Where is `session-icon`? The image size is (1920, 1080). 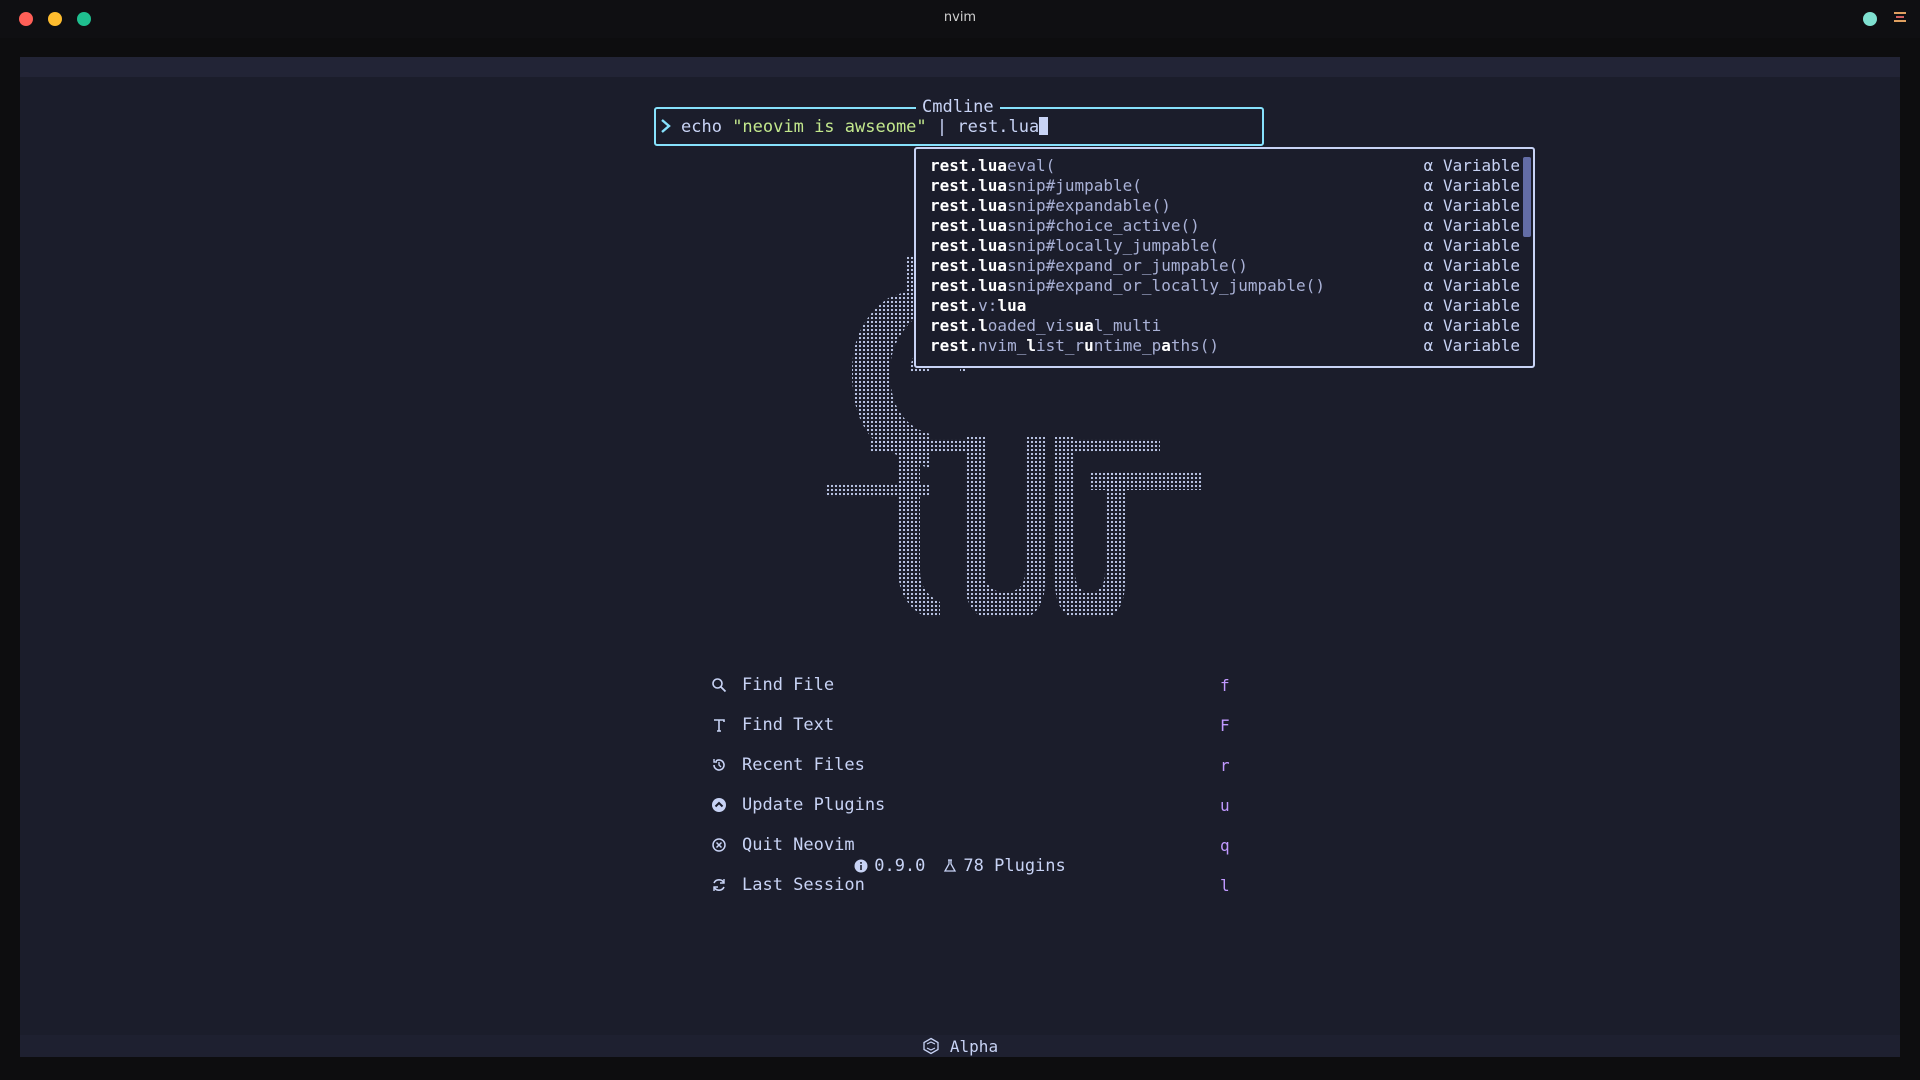 session-icon is located at coordinates (719, 885).